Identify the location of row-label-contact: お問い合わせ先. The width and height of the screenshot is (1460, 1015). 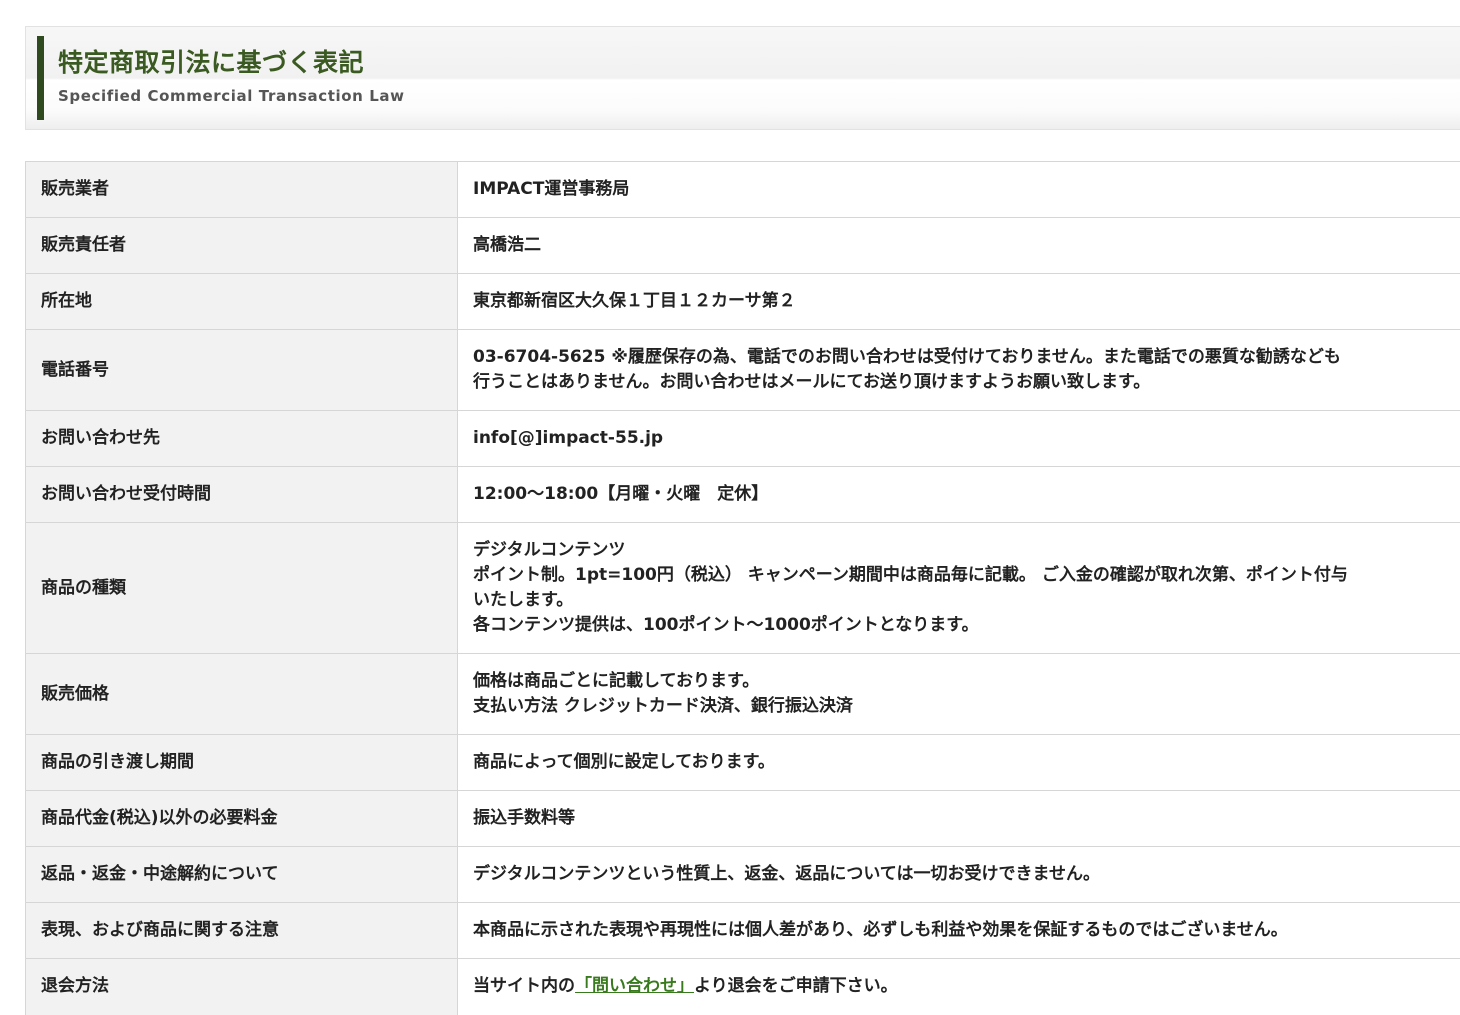
(242, 439).